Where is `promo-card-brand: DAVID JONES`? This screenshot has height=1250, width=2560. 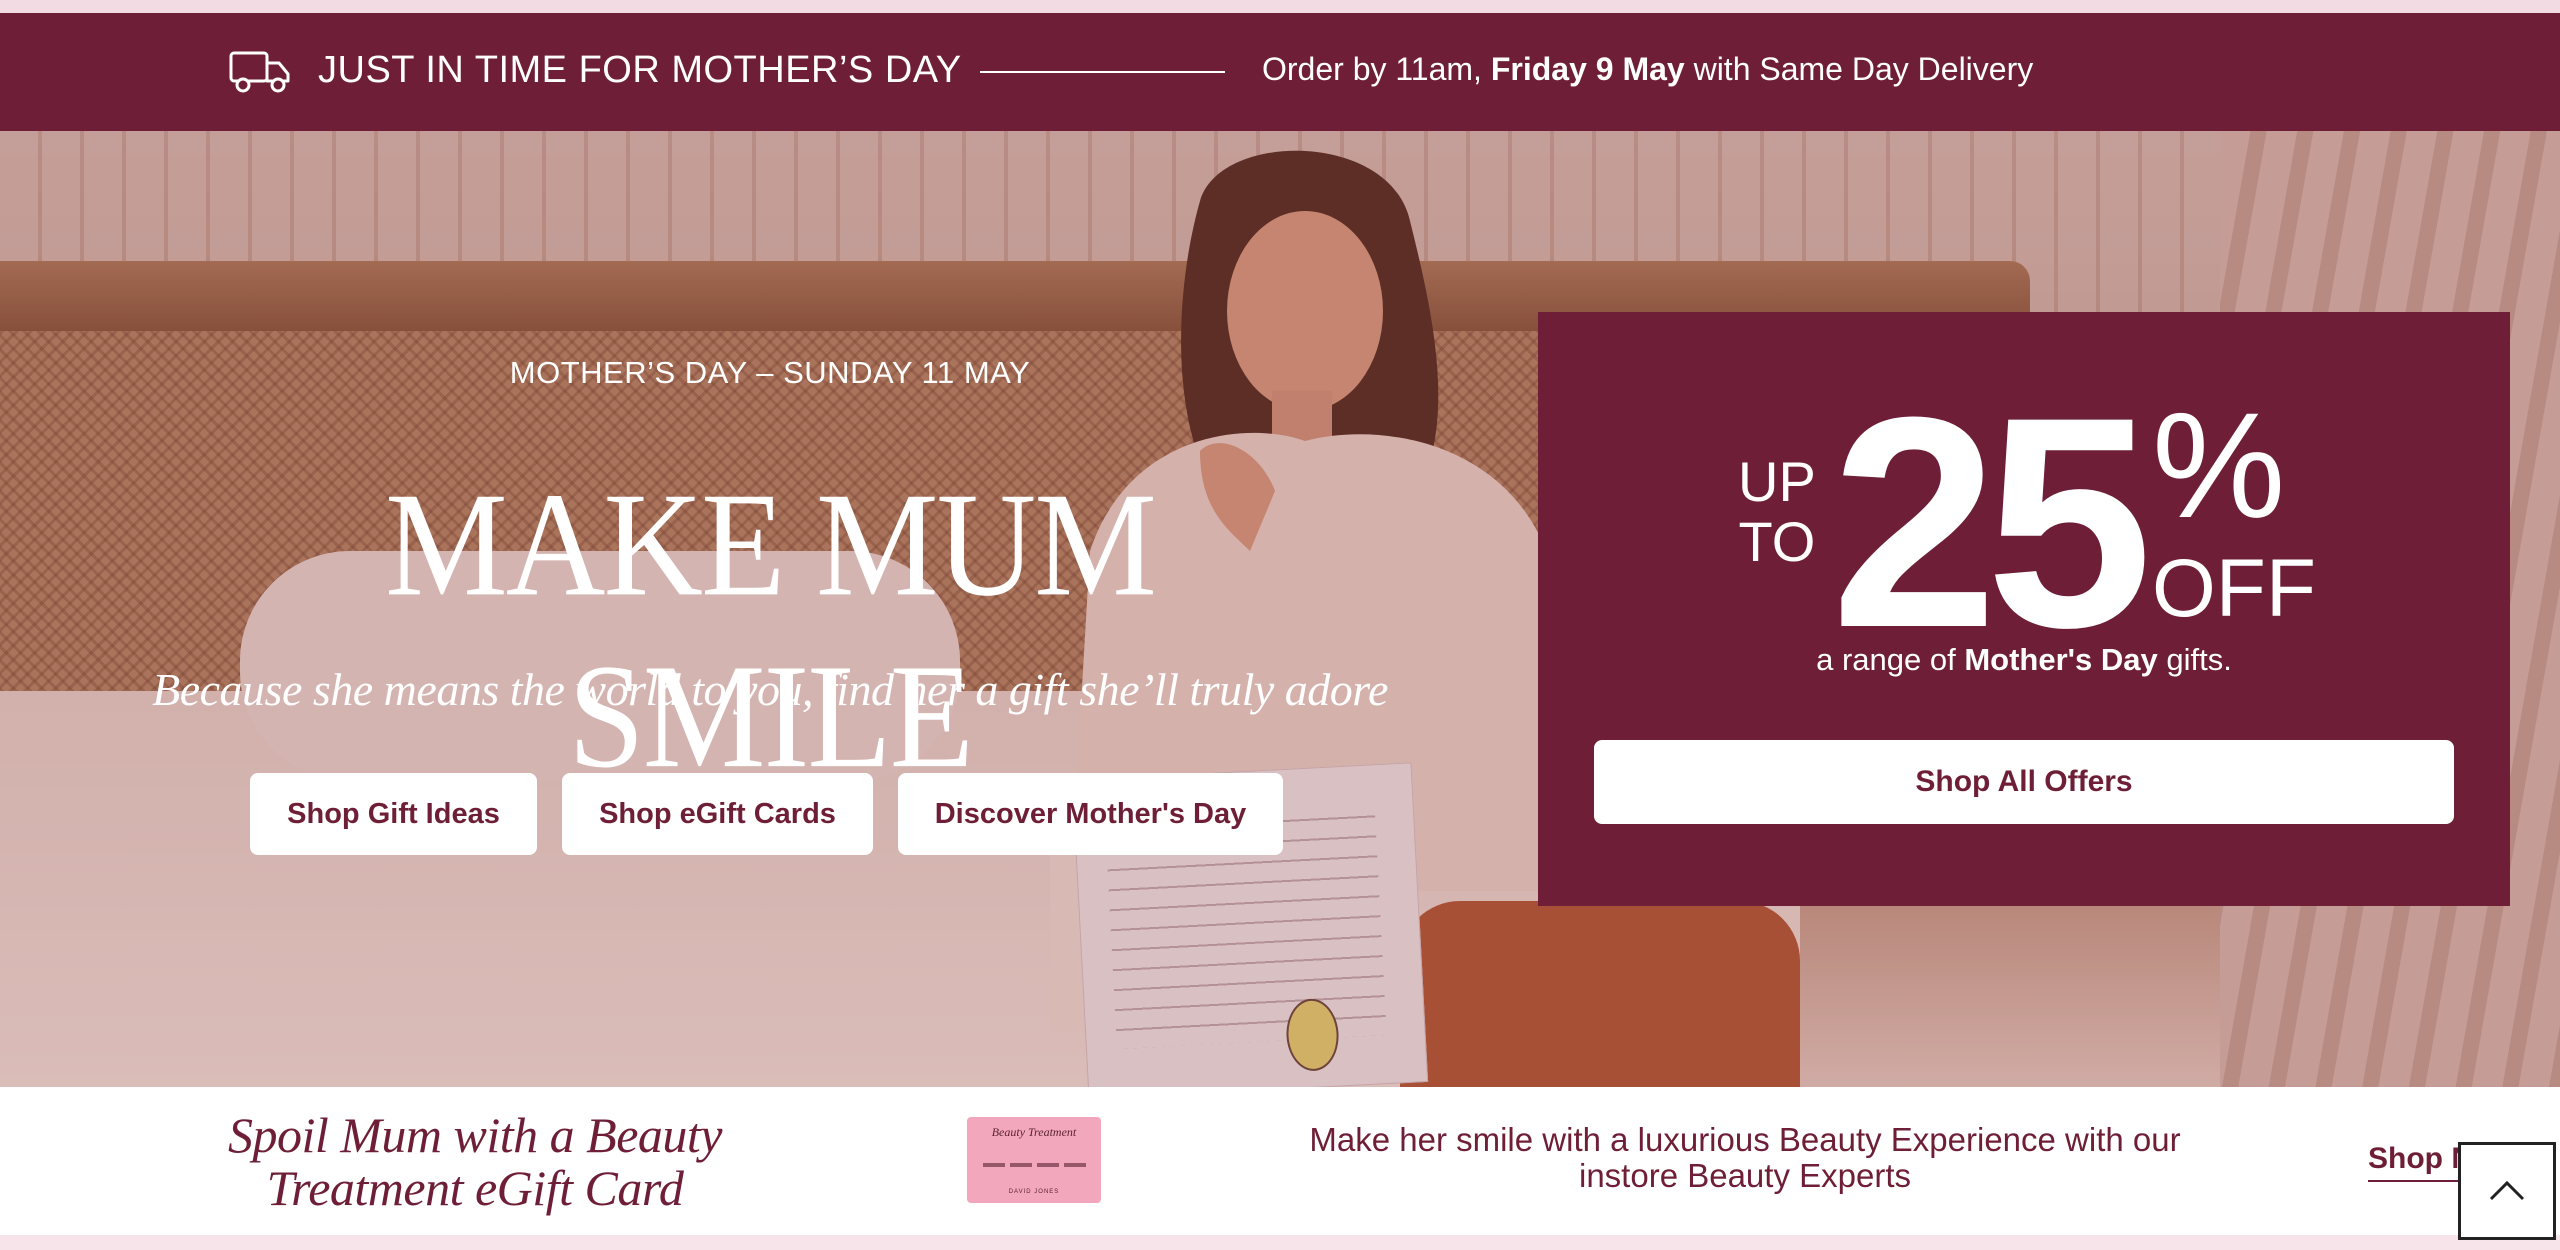
promo-card-brand: DAVID JONES is located at coordinates (1034, 1192).